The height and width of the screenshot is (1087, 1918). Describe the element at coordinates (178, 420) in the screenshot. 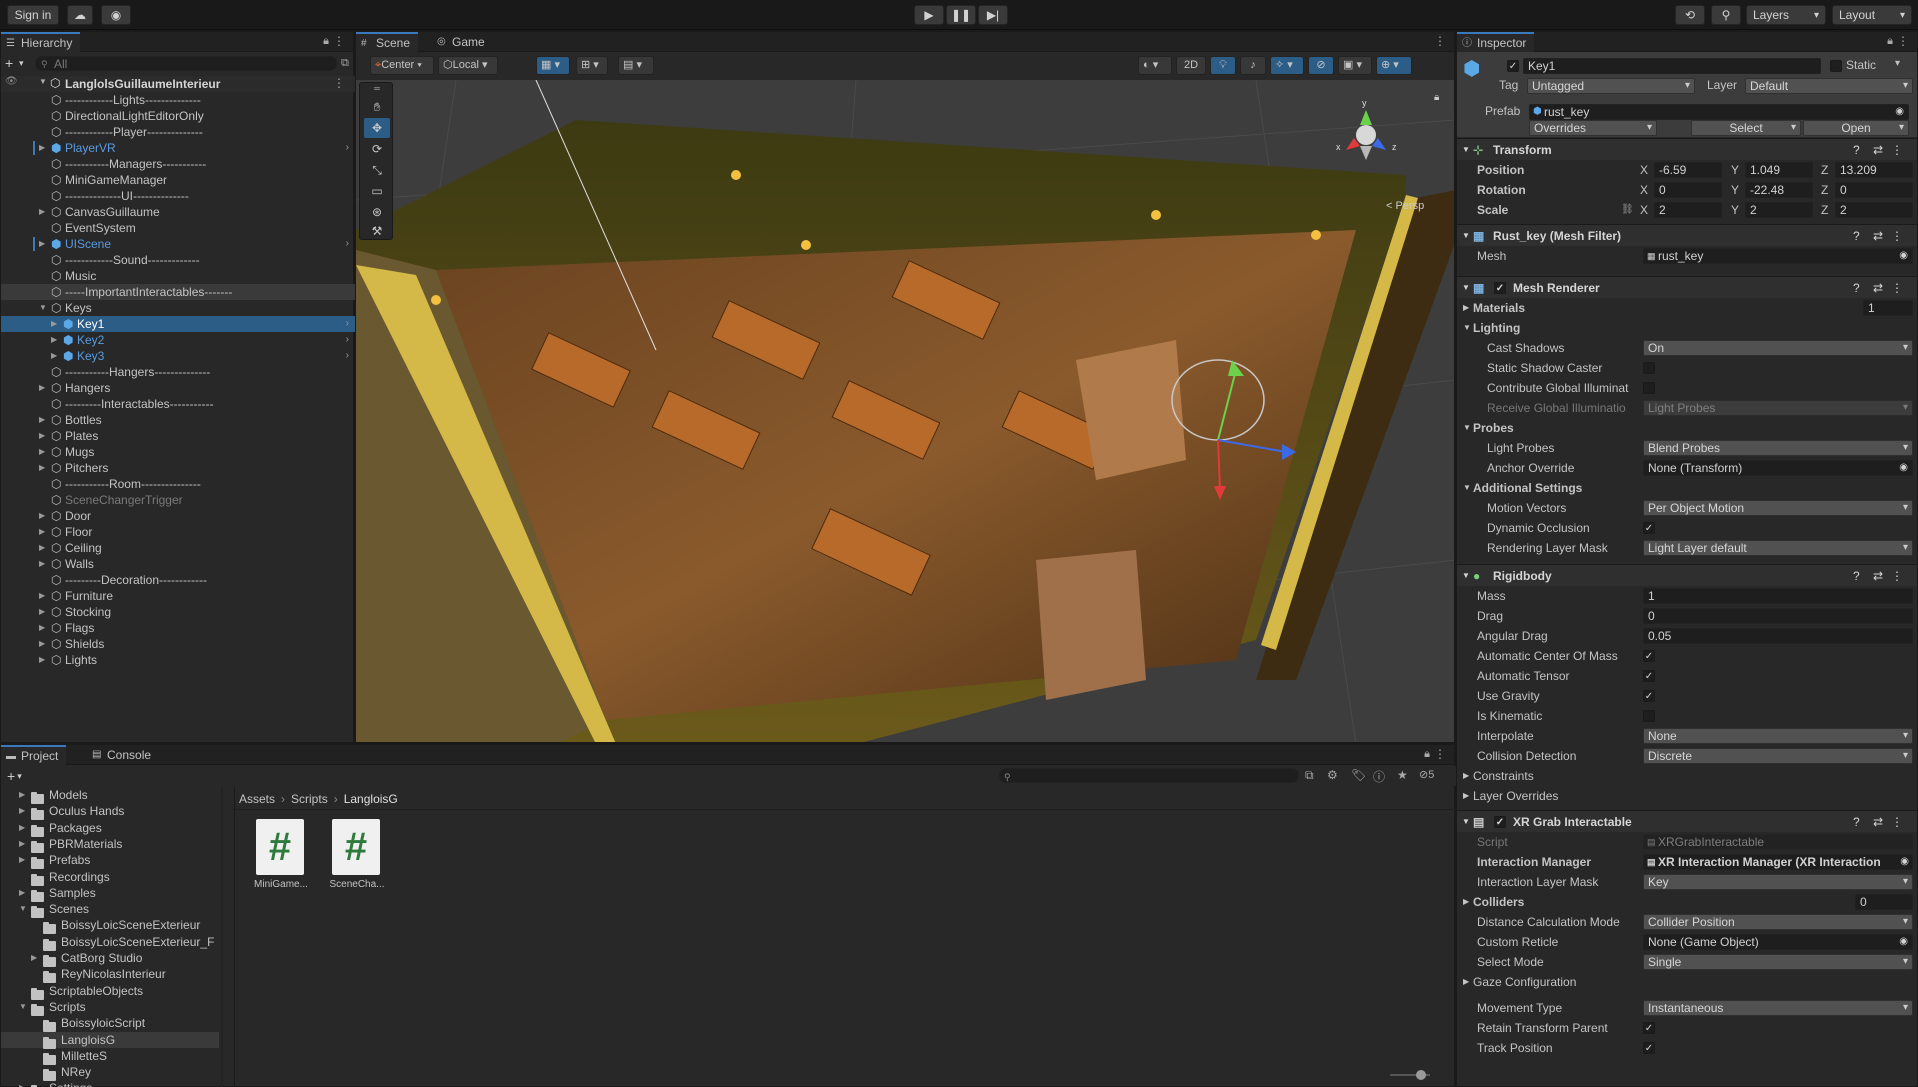

I see `hierarchy-item: ▶ ⬡ Bottles` at that location.